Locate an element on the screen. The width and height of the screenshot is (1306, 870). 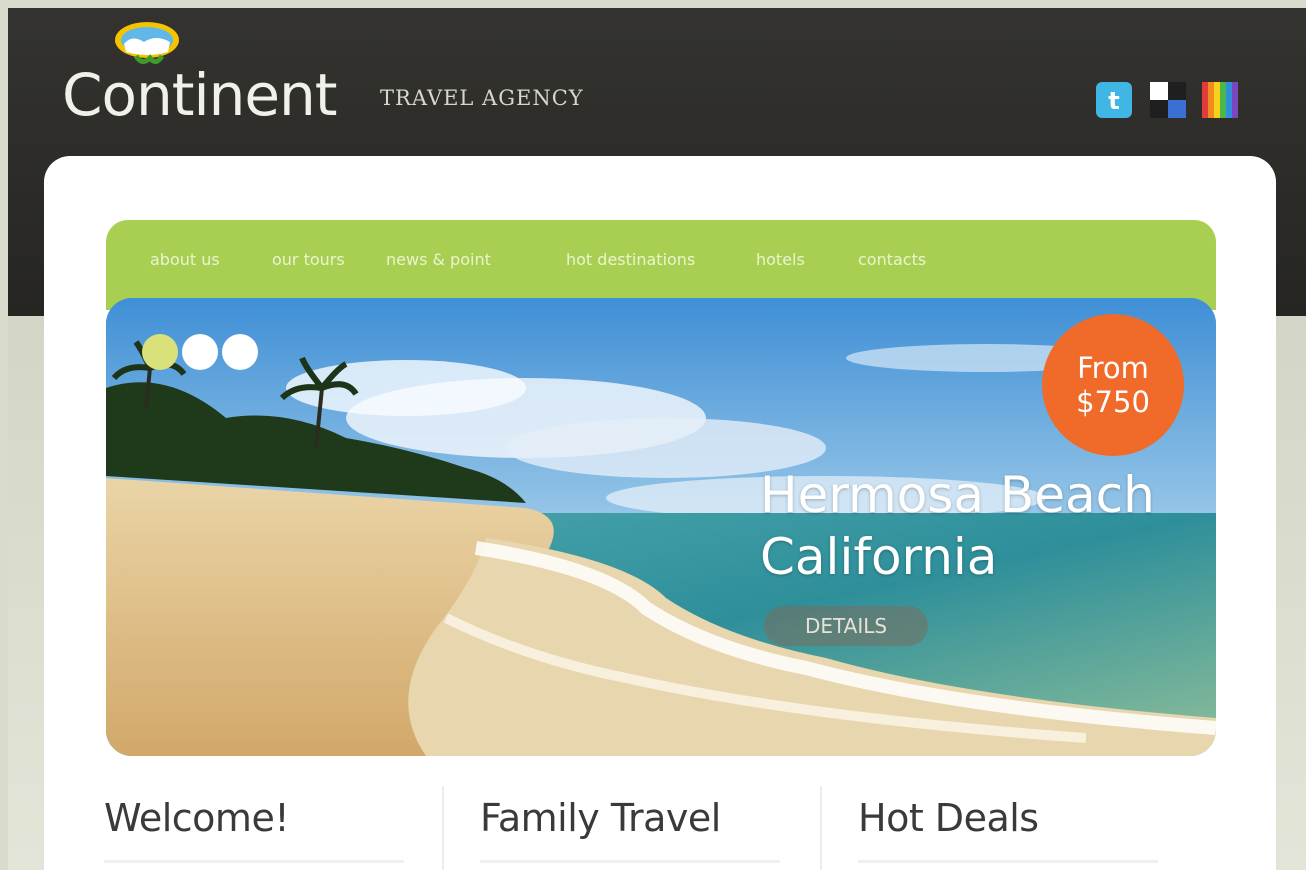
hero-title: Hermosa Beach California is located at coordinates (957, 526).